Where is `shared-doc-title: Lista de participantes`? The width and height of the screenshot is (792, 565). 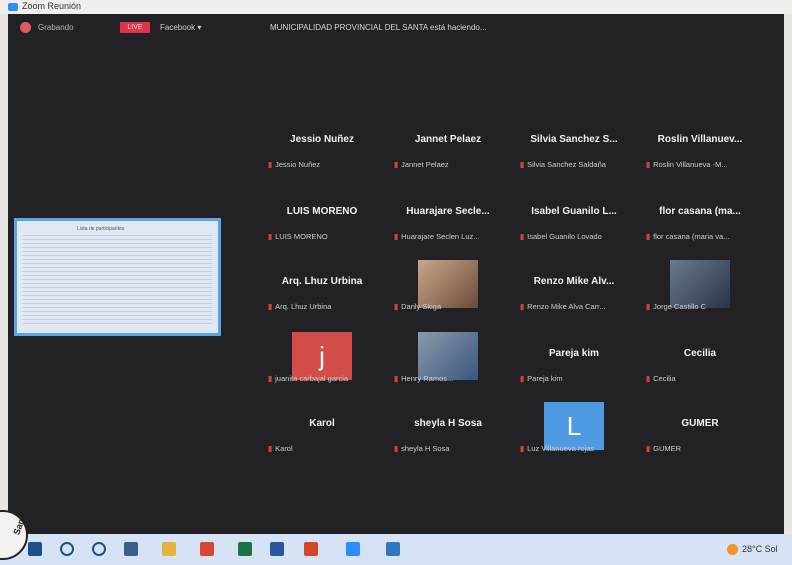
shared-doc-title: Lista de participantes is located at coordinates (101, 229).